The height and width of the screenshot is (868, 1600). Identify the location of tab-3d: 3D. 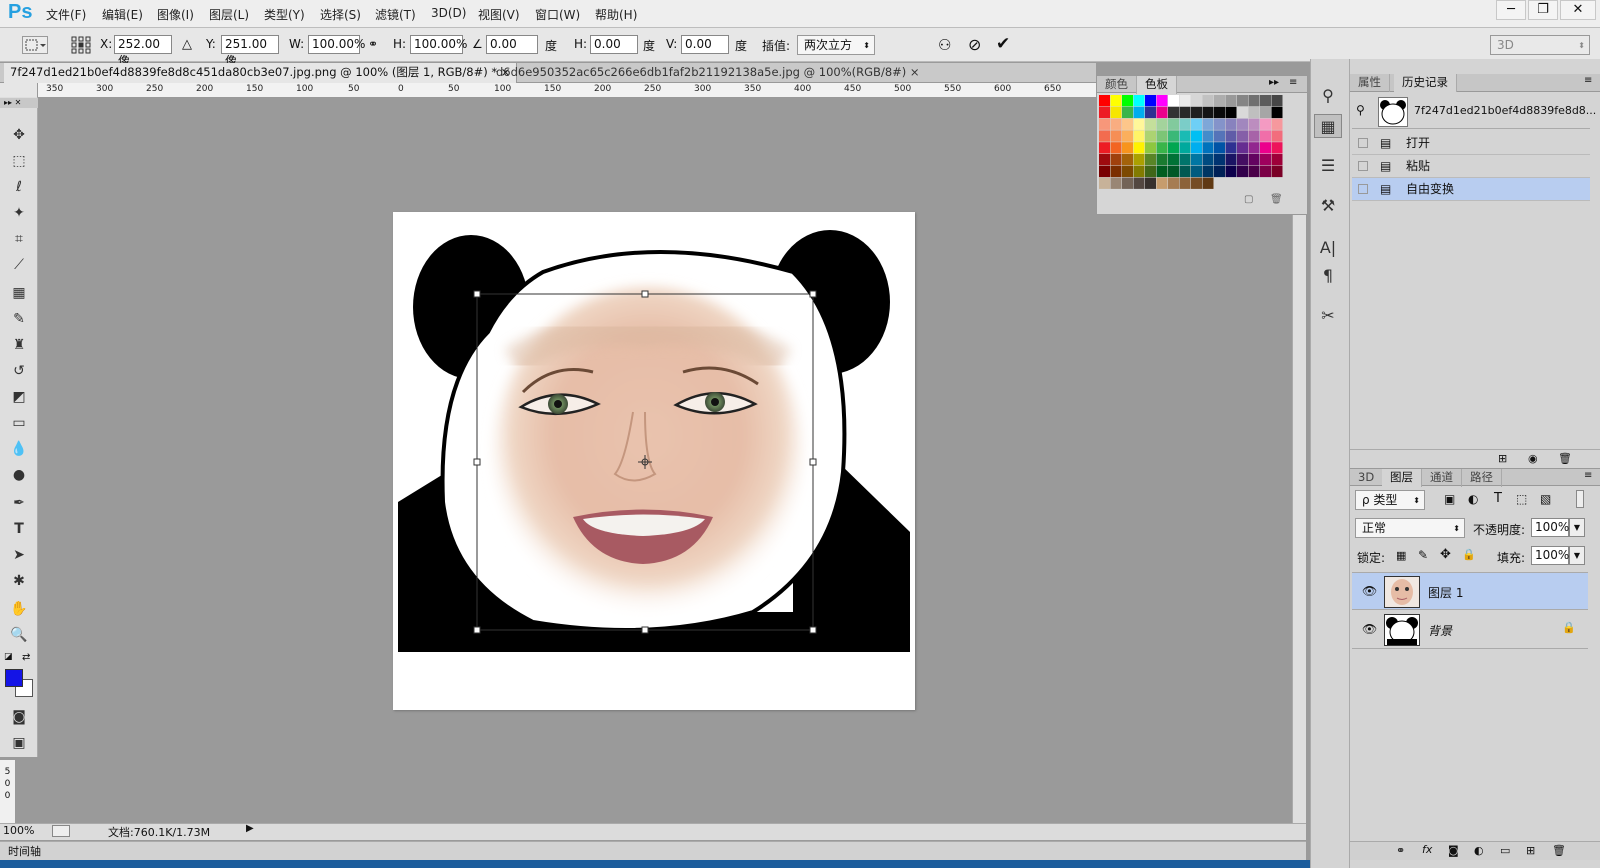
(1367, 478).